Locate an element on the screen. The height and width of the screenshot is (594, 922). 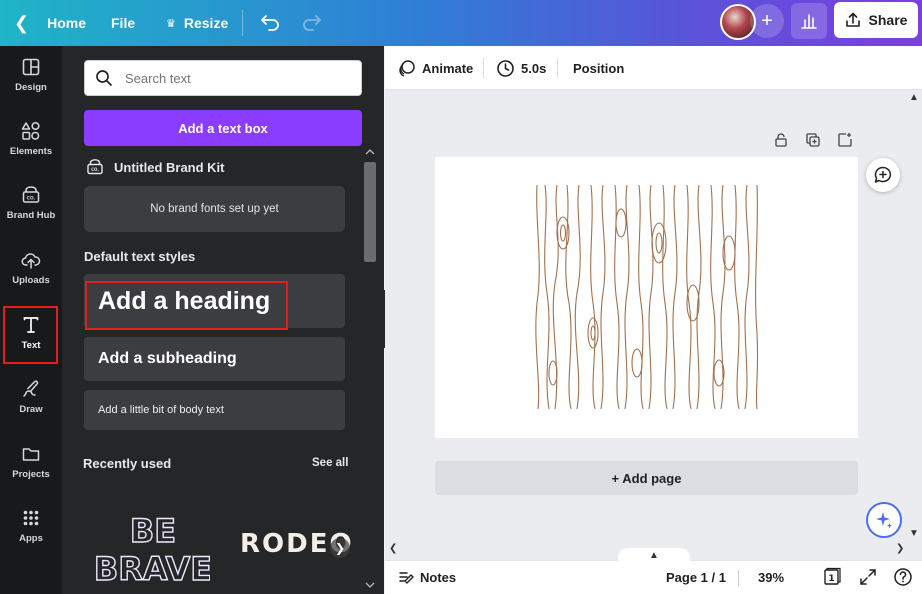
undo-button is located at coordinates (270, 22).